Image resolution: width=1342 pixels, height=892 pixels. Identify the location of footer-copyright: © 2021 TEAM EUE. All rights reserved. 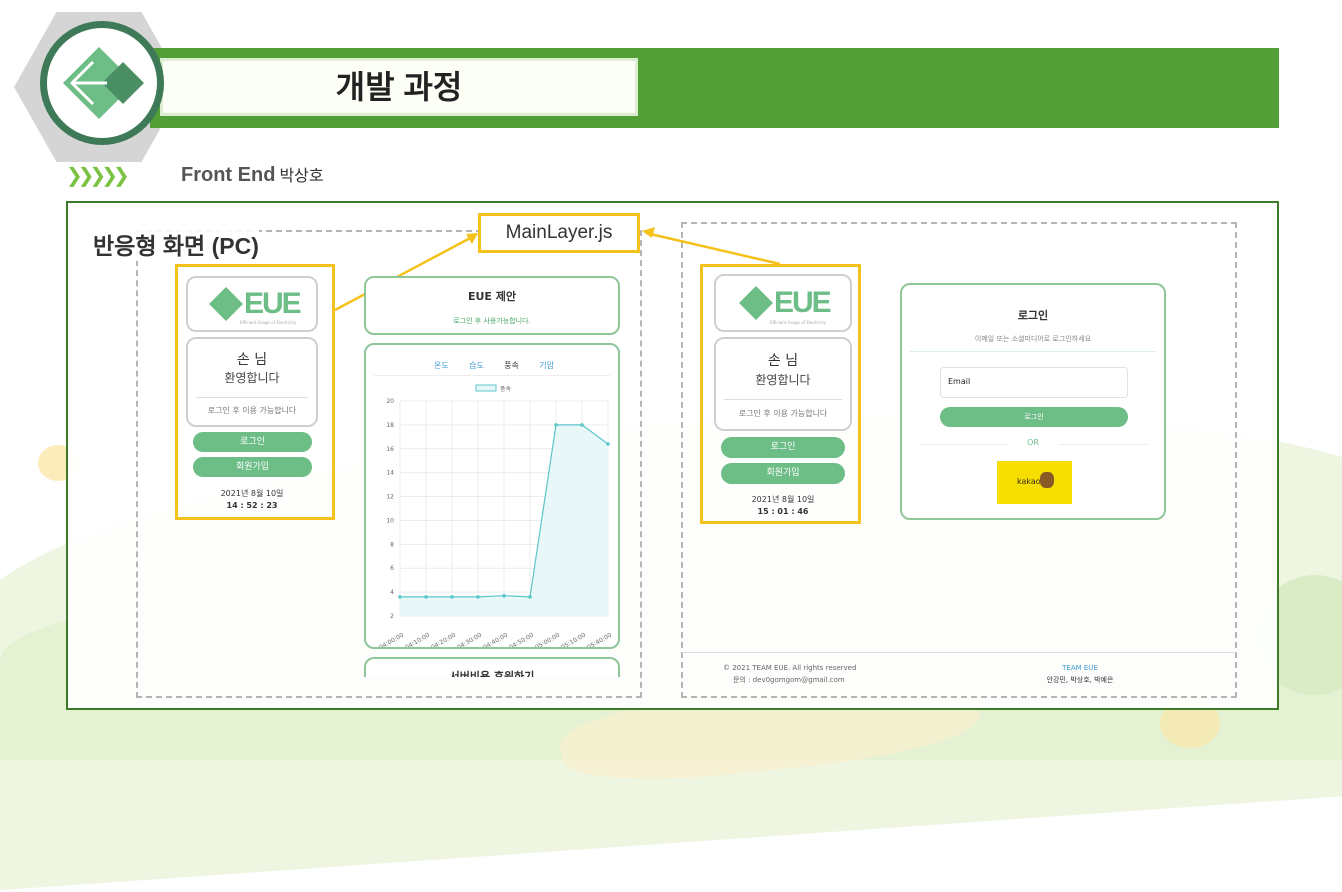
(790, 668).